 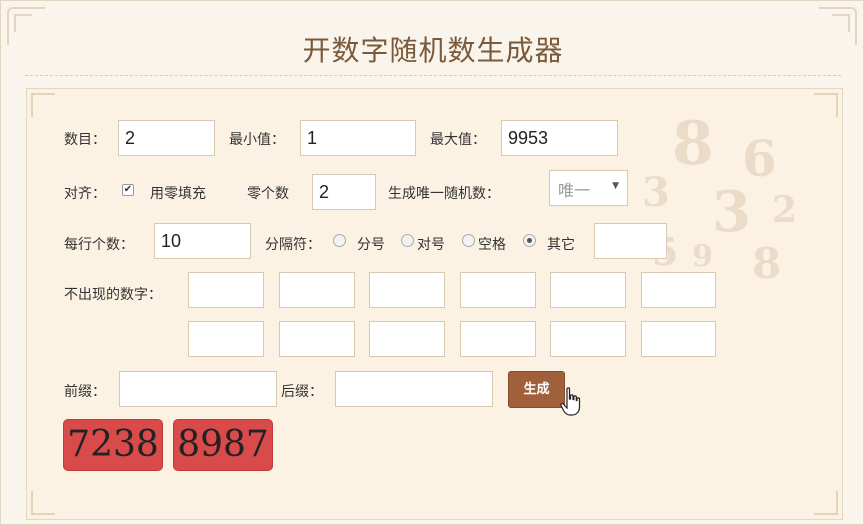 What do you see at coordinates (536, 389) in the screenshot?
I see `generate-button: 生成` at bounding box center [536, 389].